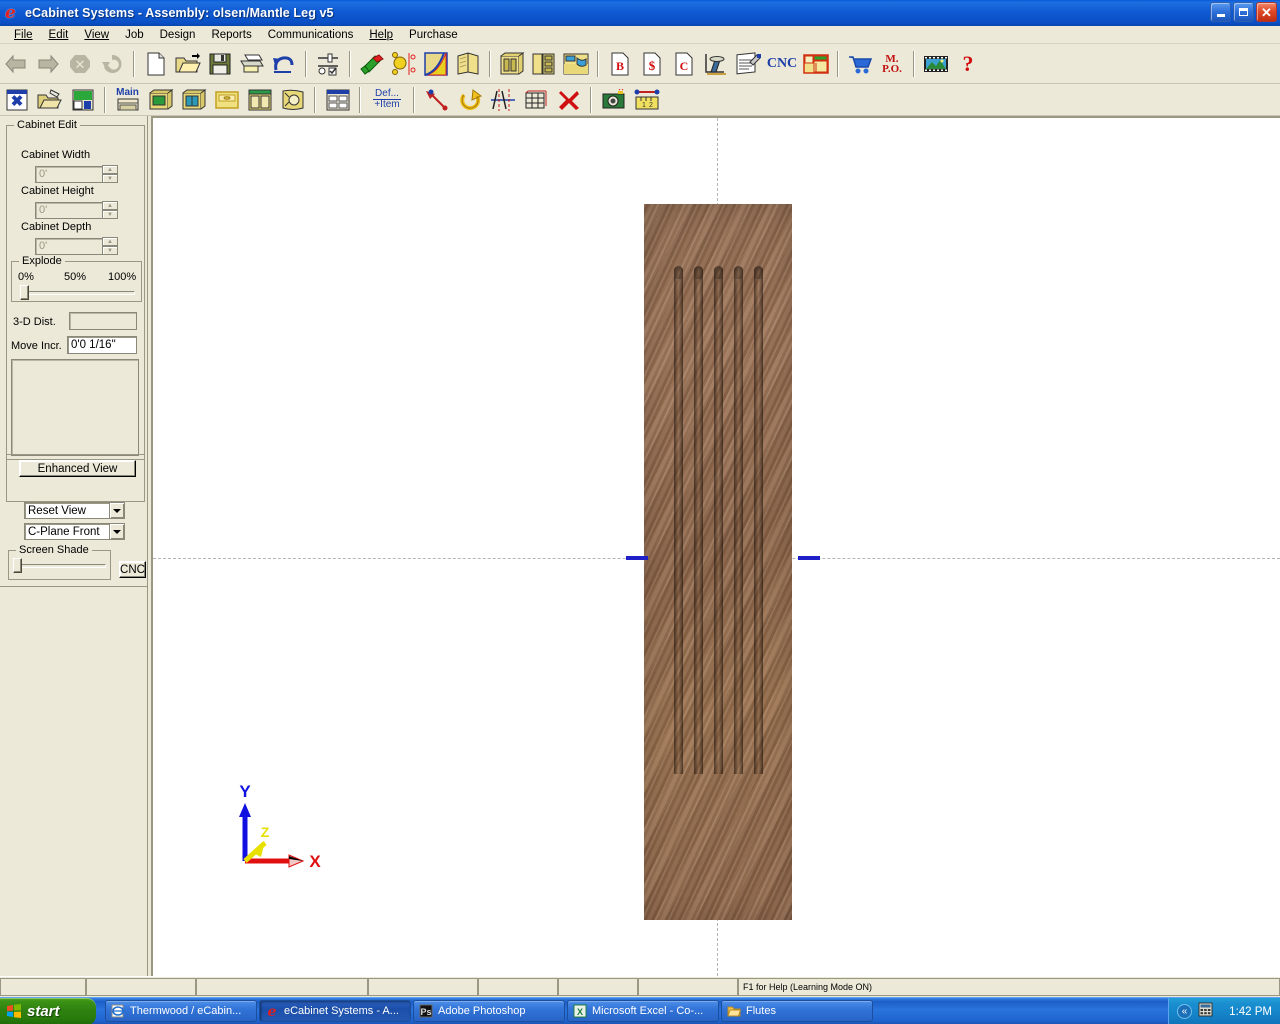 The image size is (1280, 1024). I want to click on cabinet-tall-icon, so click(544, 64).